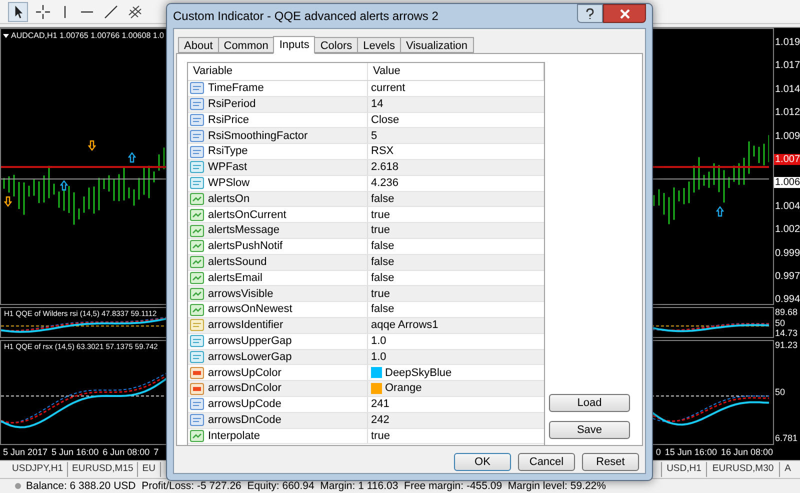  Describe the element at coordinates (250, 310) in the screenshot. I see `variable-name: arrowsOnNewest` at that location.